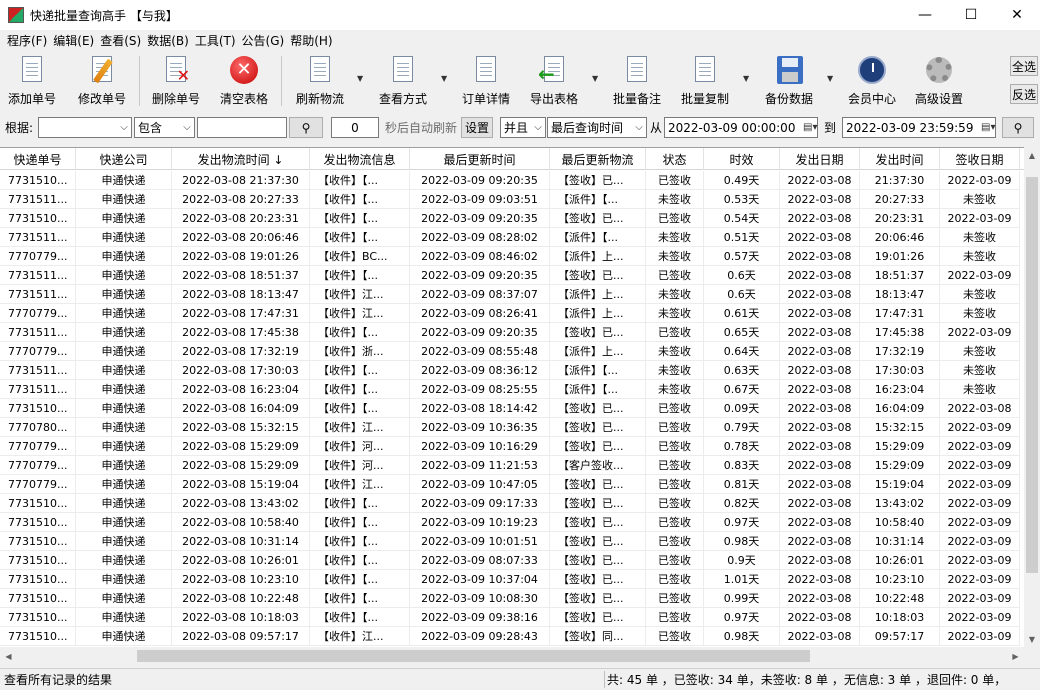  I want to click on column-header-sent-info: 发出物流信息, so click(360, 159).